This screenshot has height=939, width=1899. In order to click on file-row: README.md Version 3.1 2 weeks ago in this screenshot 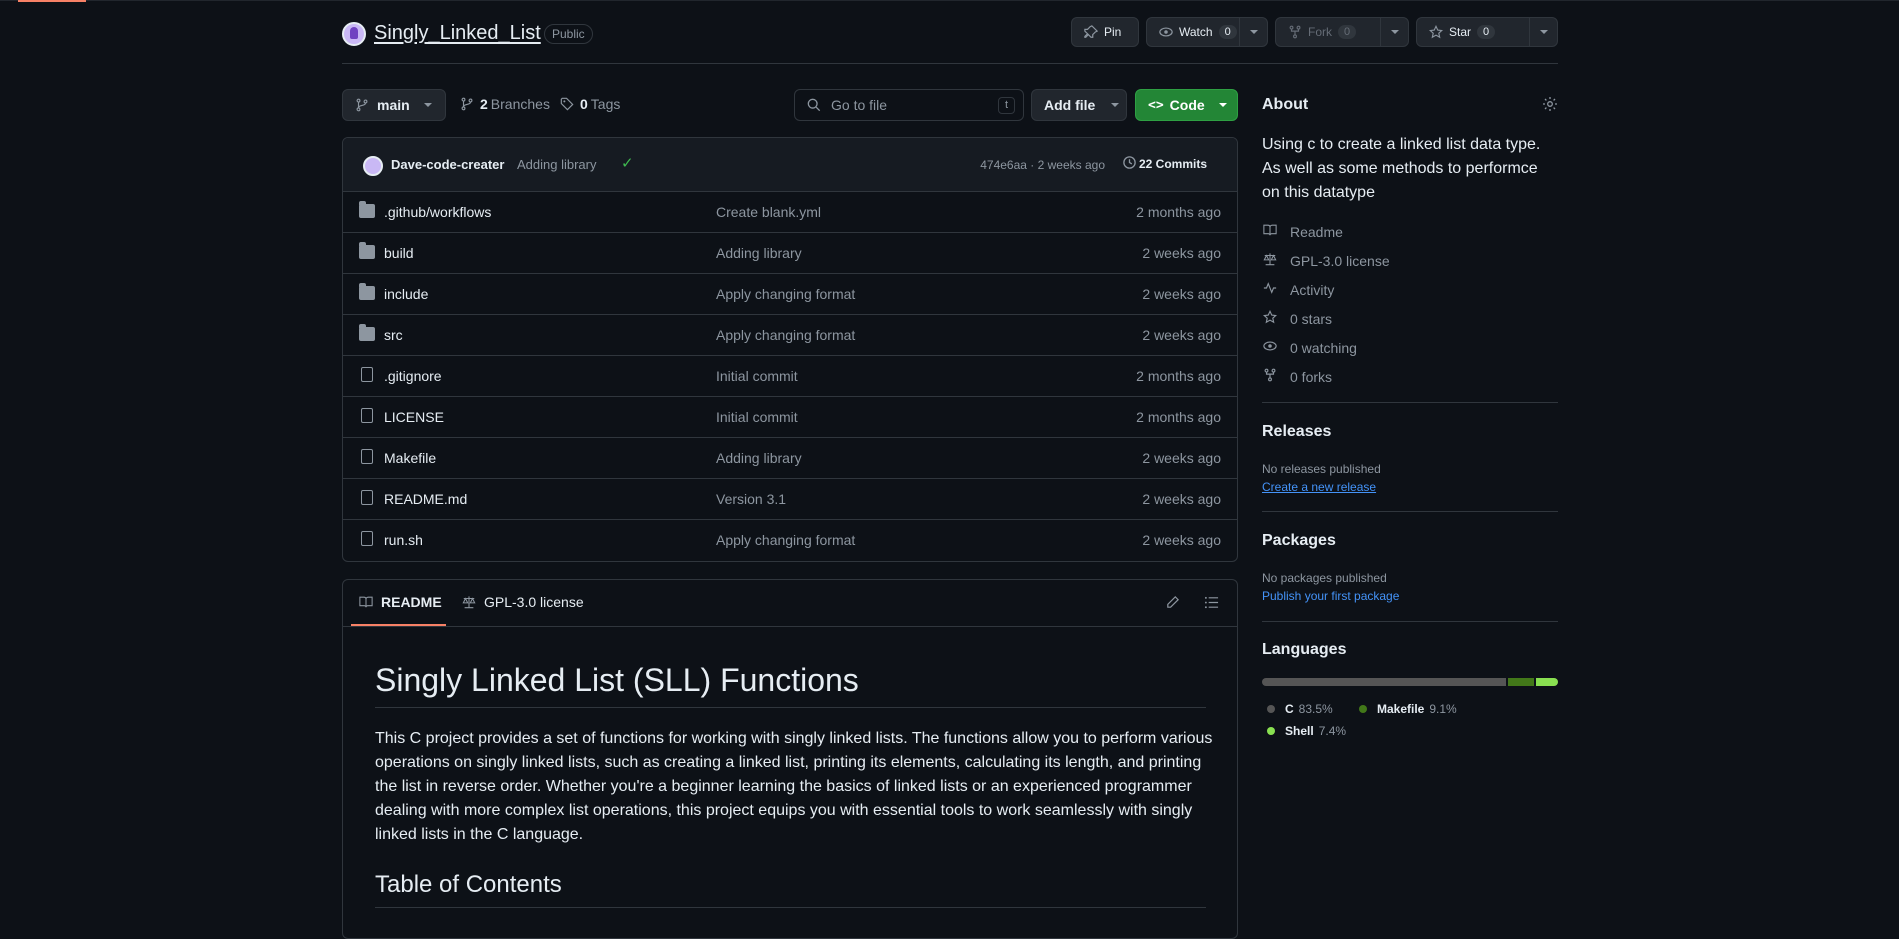, I will do `click(790, 499)`.